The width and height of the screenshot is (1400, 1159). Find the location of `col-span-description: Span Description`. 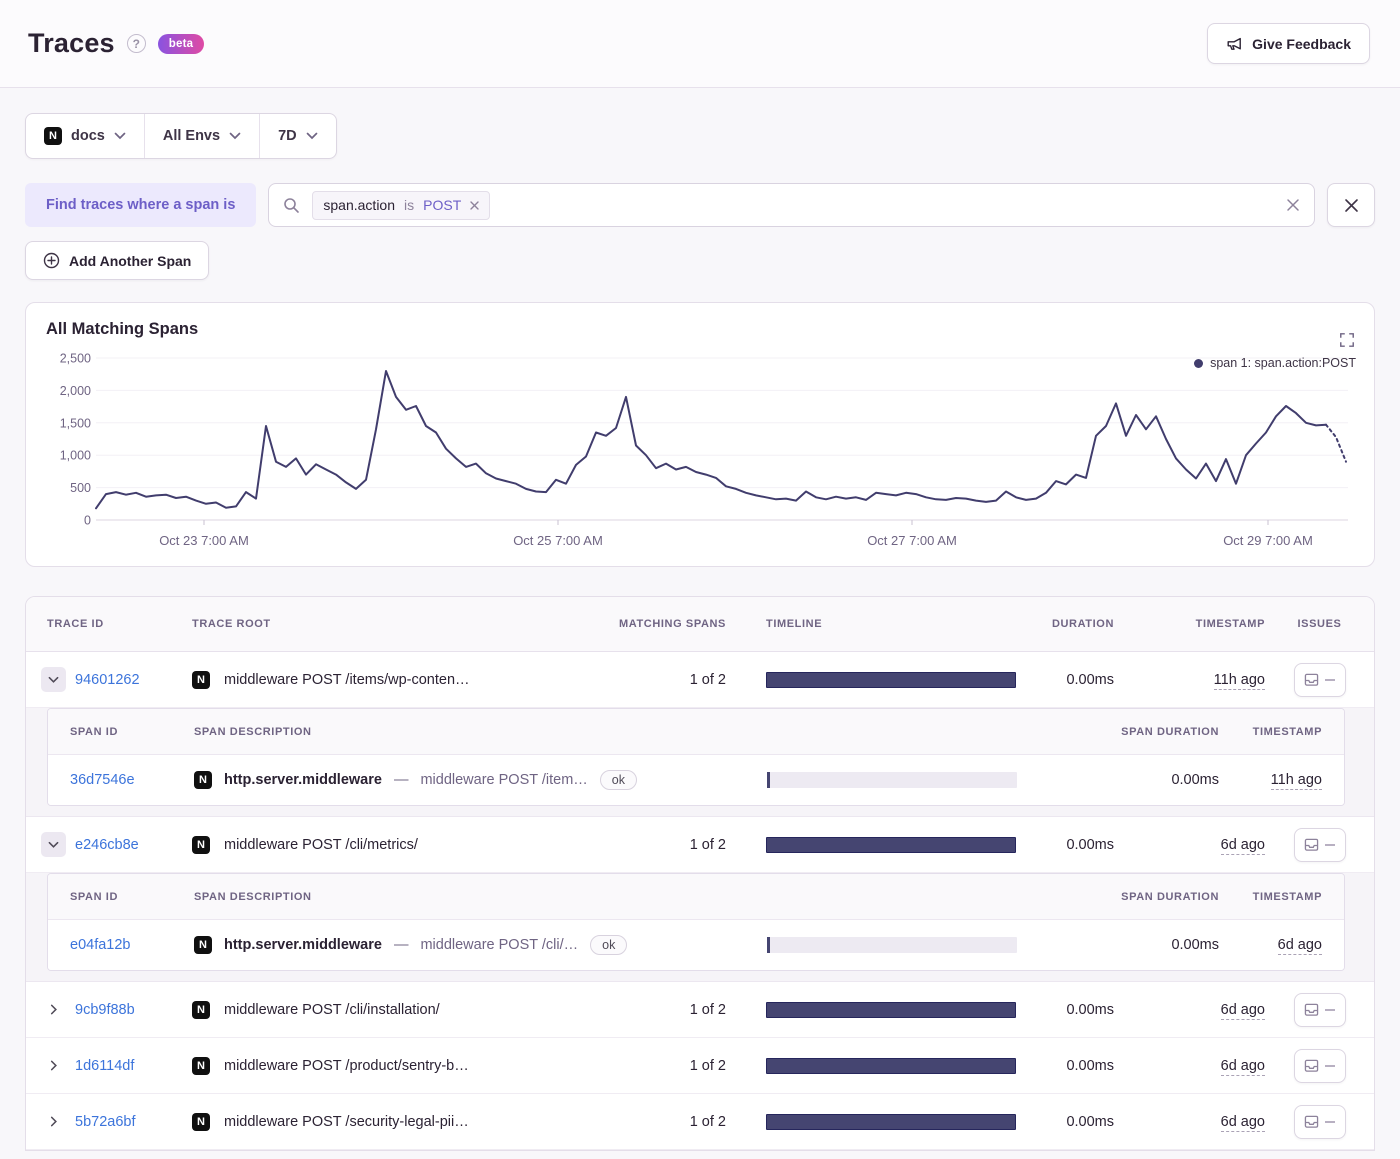

col-span-description: Span Description is located at coordinates (253, 896).